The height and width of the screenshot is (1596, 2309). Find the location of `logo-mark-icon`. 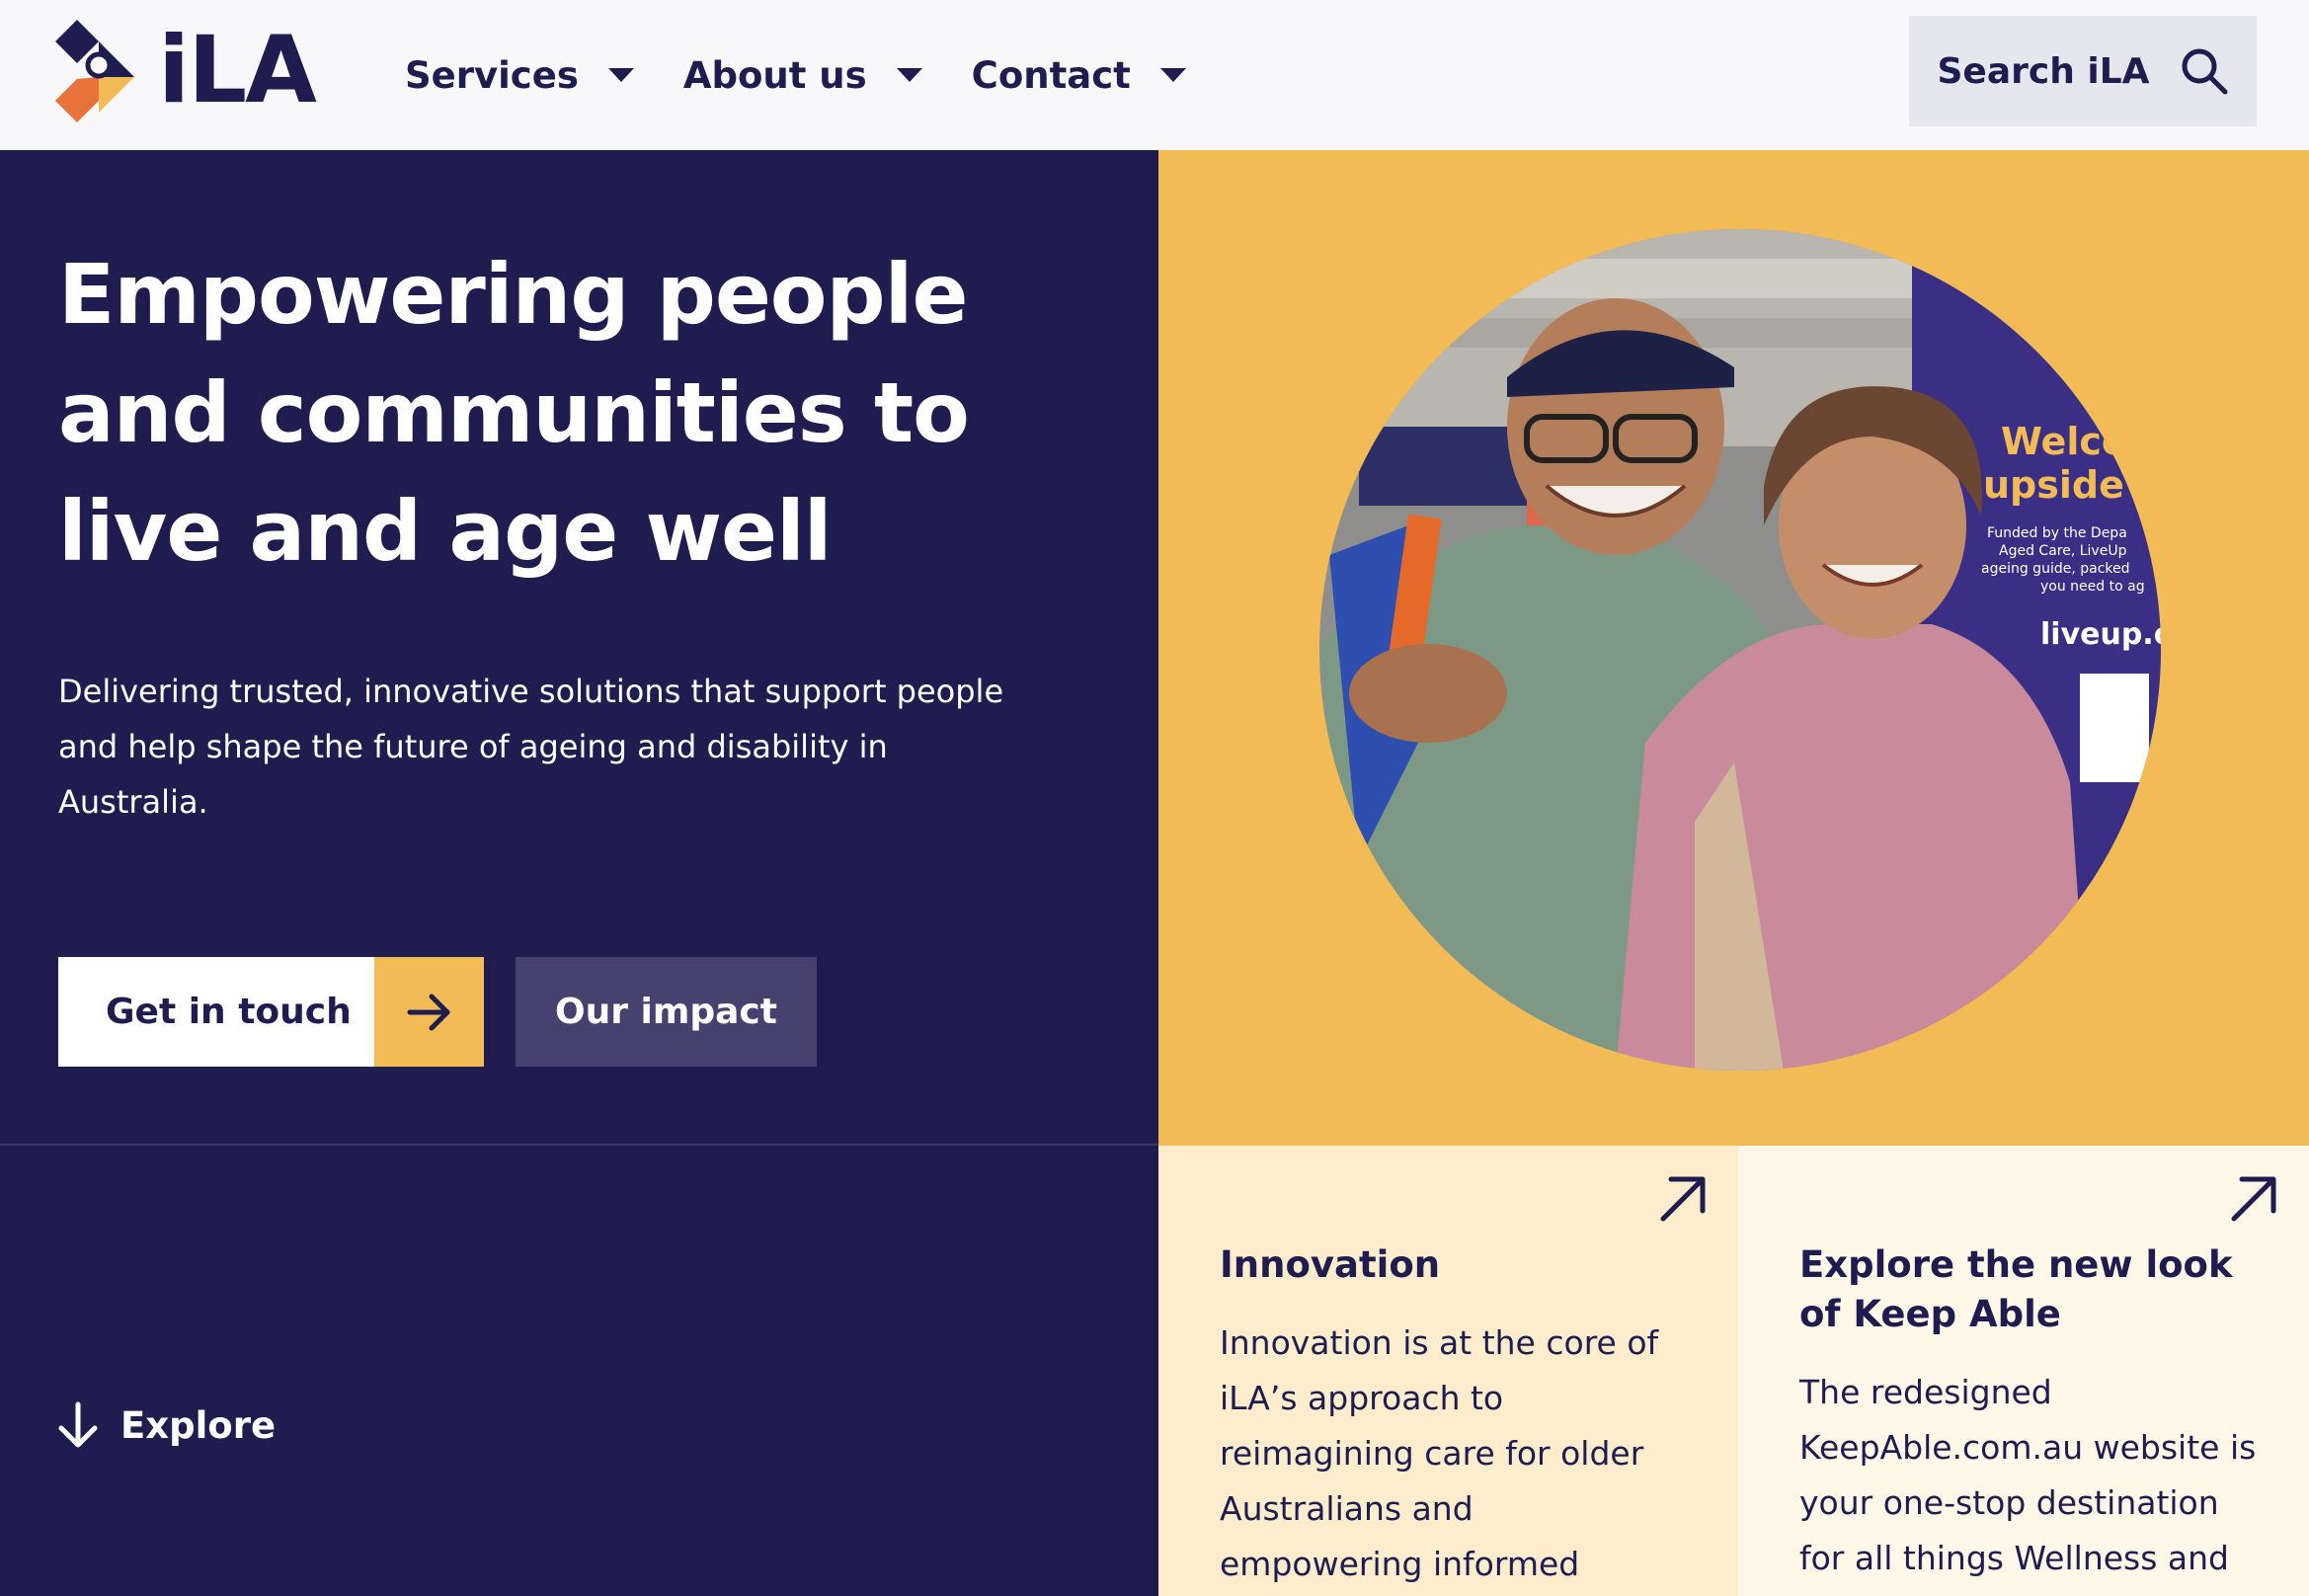

logo-mark-icon is located at coordinates (94, 71).